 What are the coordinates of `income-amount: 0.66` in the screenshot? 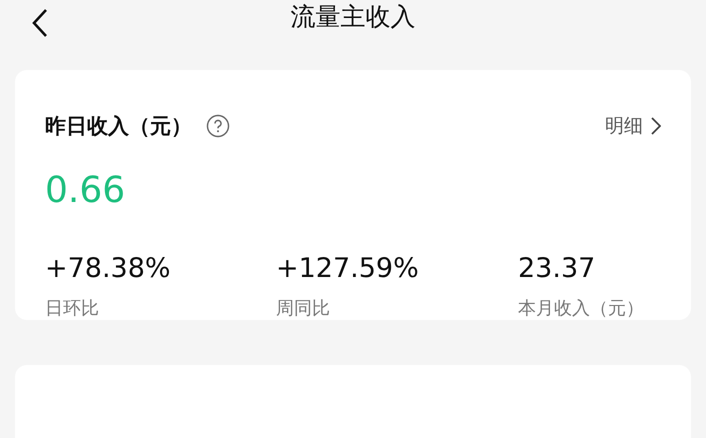 It's located at (85, 190).